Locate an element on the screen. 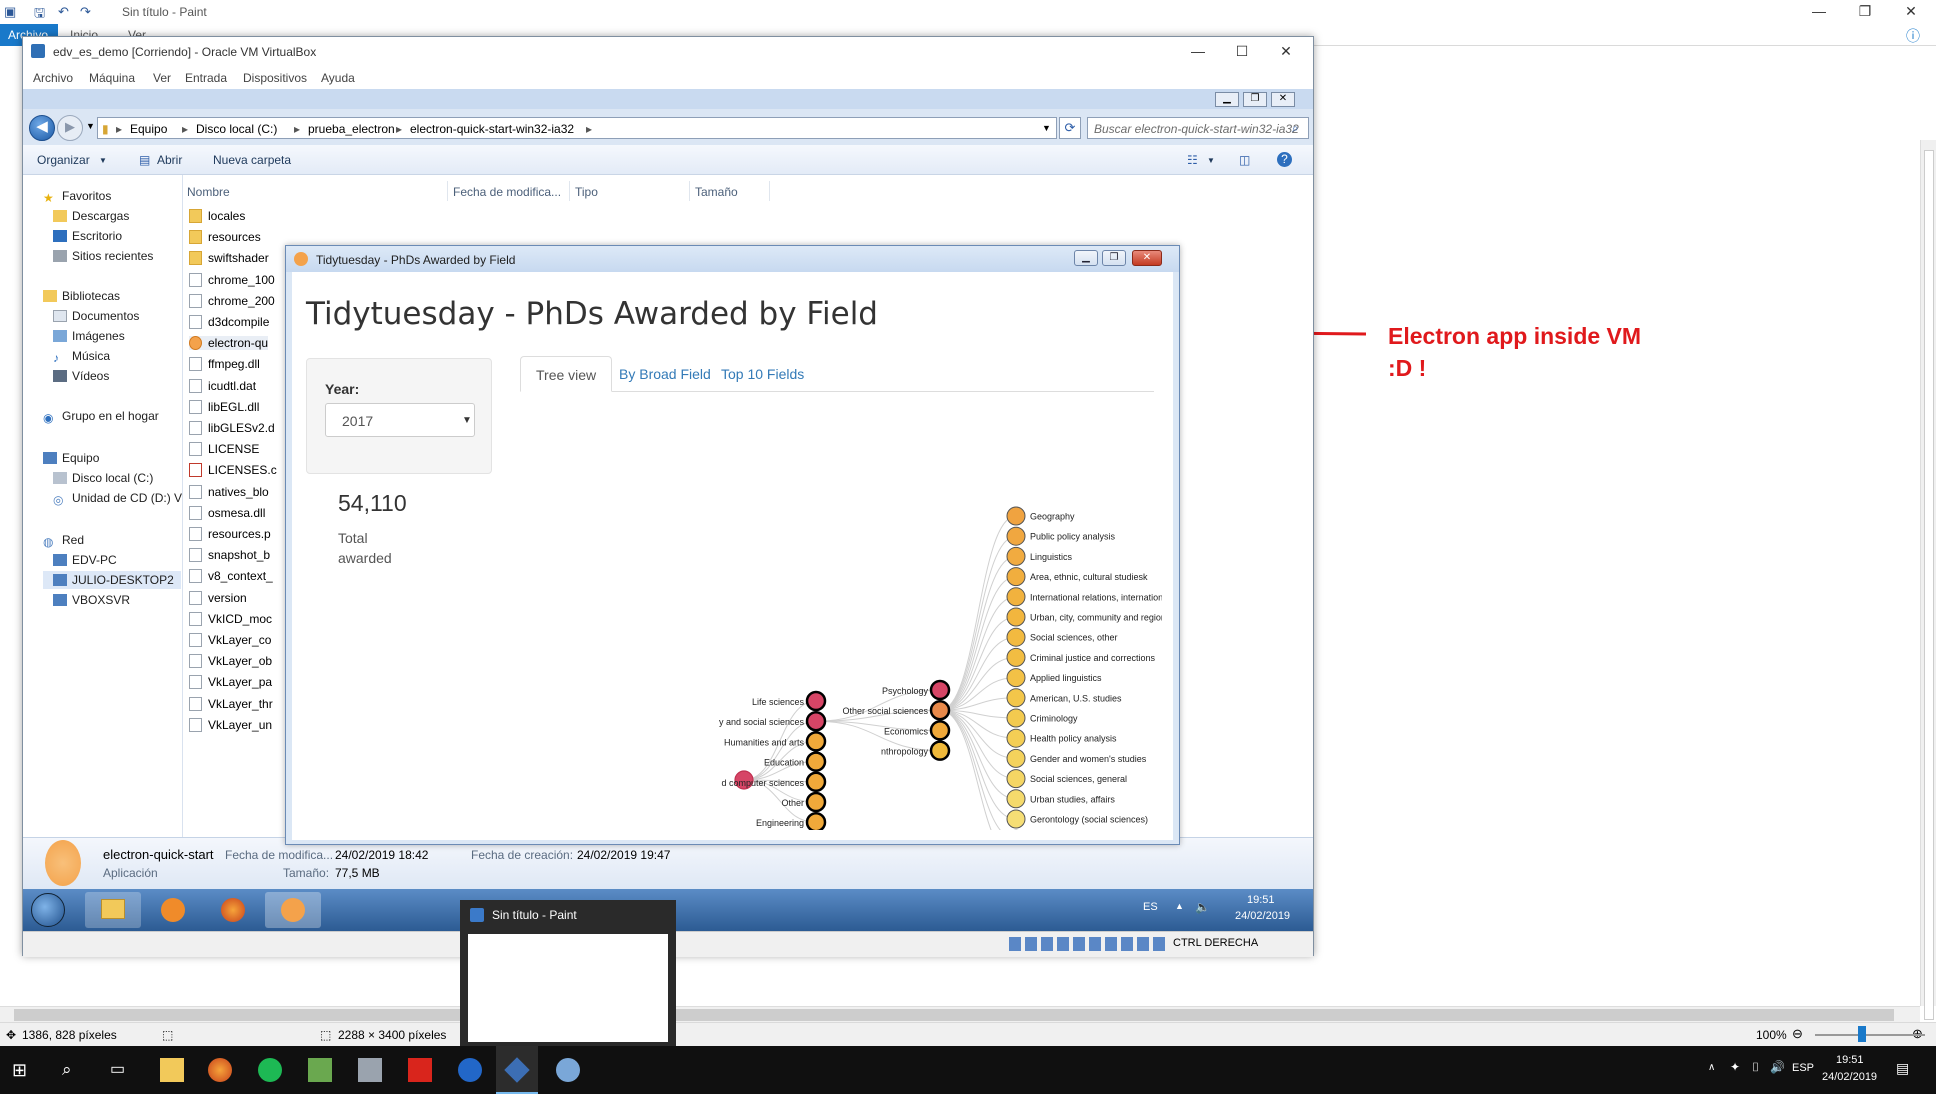 This screenshot has height=1094, width=1936. acrobat-icon is located at coordinates (420, 1070).